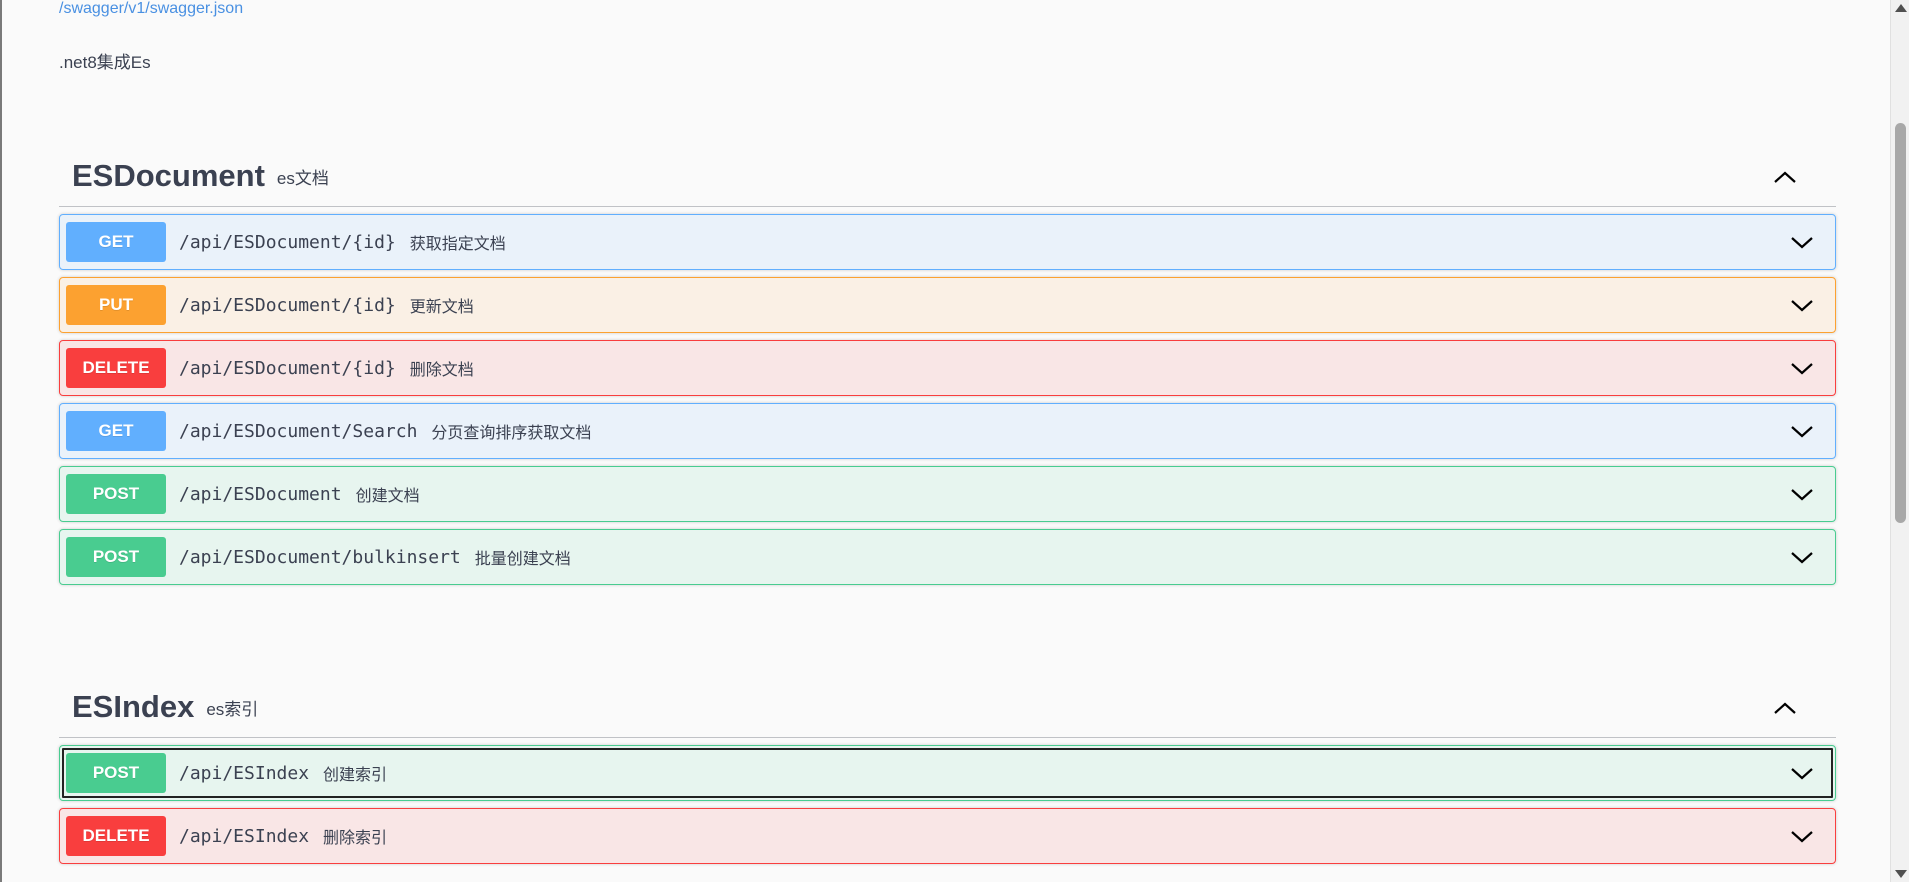 The height and width of the screenshot is (882, 1909). What do you see at coordinates (355, 775) in the screenshot?
I see `operation-summary: 创建索引` at bounding box center [355, 775].